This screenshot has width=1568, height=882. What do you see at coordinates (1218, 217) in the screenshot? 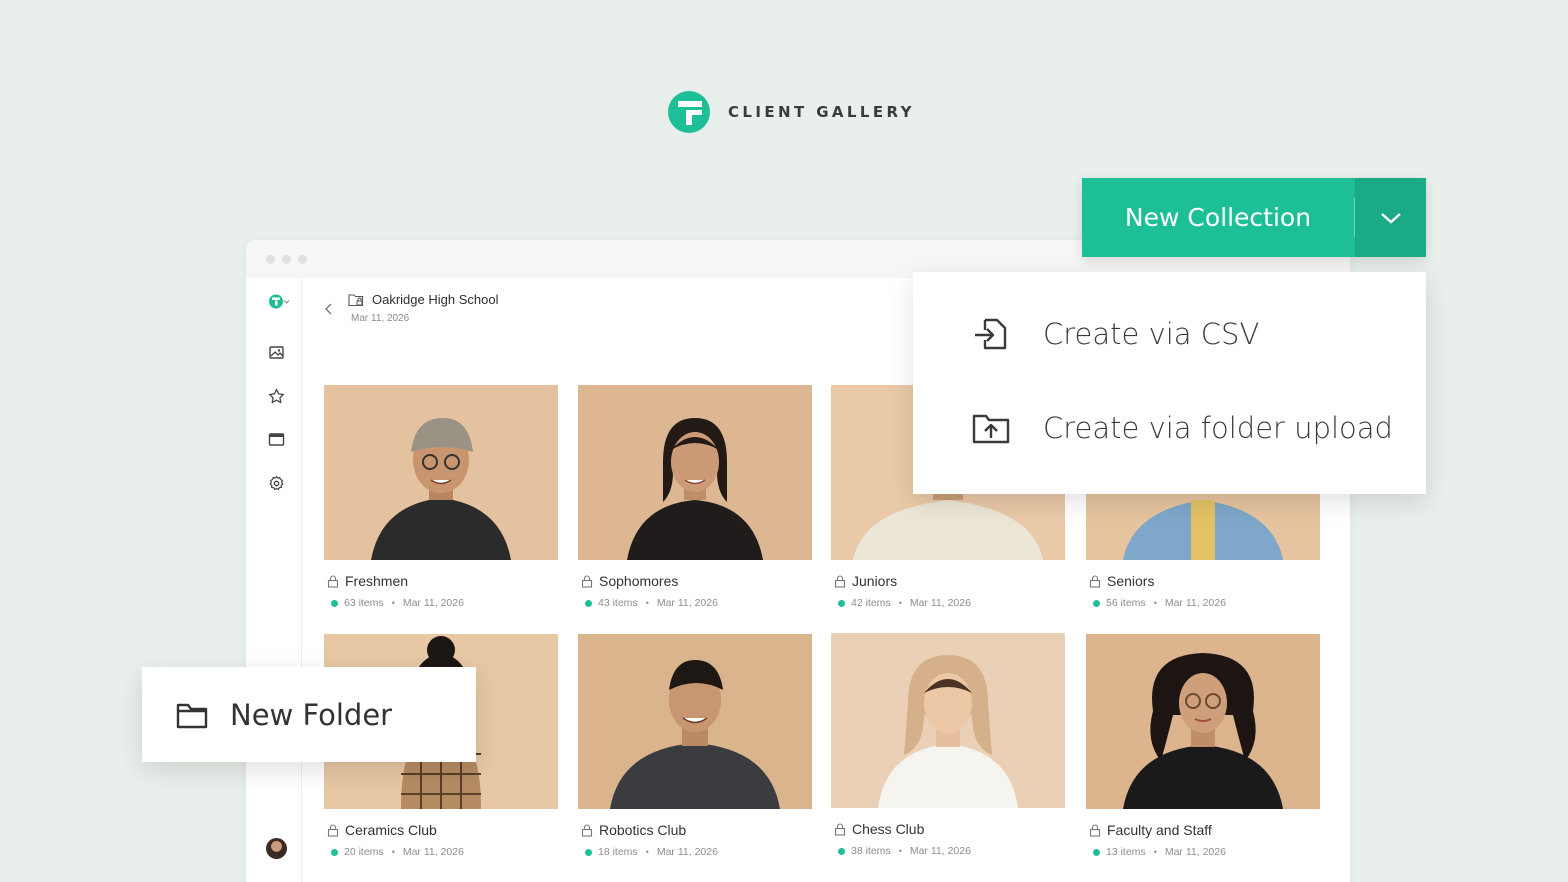
I see `new-collection-label: New Collection` at bounding box center [1218, 217].